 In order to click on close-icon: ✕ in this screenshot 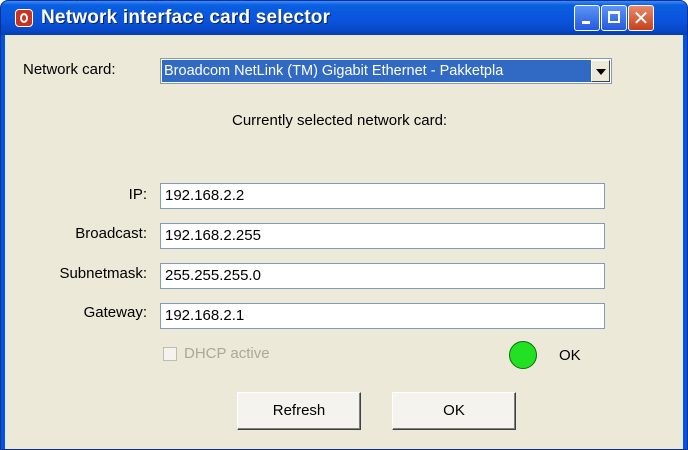, I will do `click(641, 18)`.